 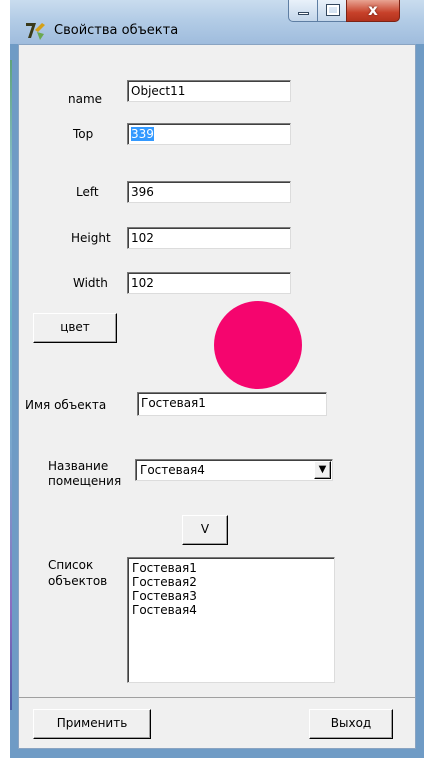 I want to click on top-label: Top, so click(x=83, y=134).